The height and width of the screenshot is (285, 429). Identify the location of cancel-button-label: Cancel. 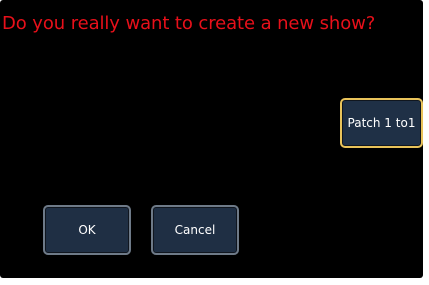
(195, 230).